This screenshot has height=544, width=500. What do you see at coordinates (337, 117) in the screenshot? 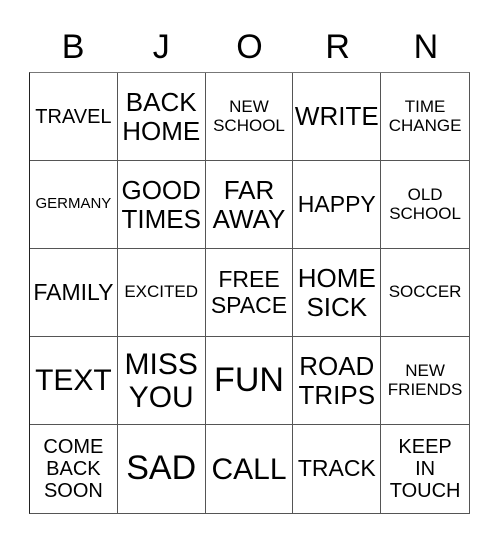
I see `bingo-cell: WRITE` at bounding box center [337, 117].